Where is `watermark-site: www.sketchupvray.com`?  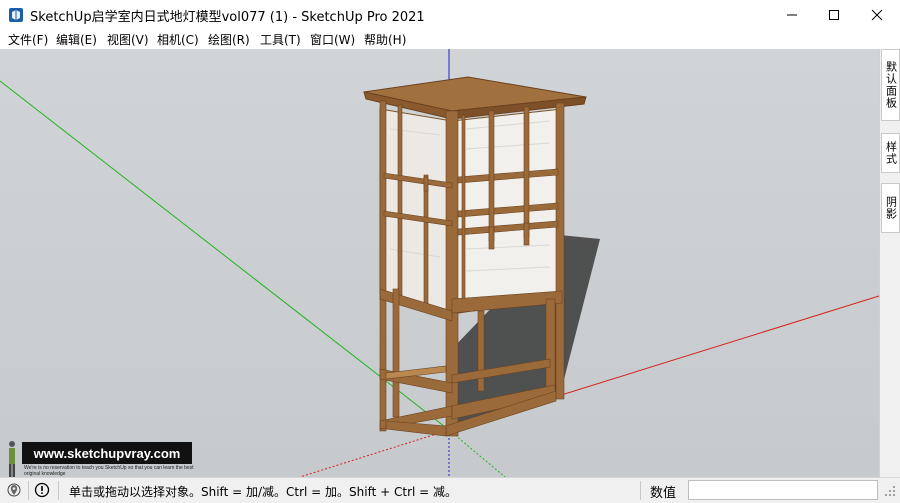
watermark-site: www.sketchupvray.com is located at coordinates (107, 453).